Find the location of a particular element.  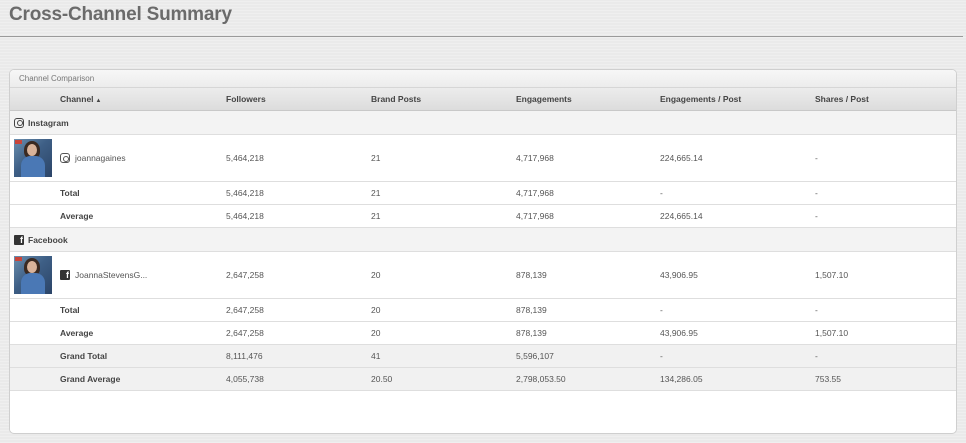

account-name: joannagaines is located at coordinates (100, 158).